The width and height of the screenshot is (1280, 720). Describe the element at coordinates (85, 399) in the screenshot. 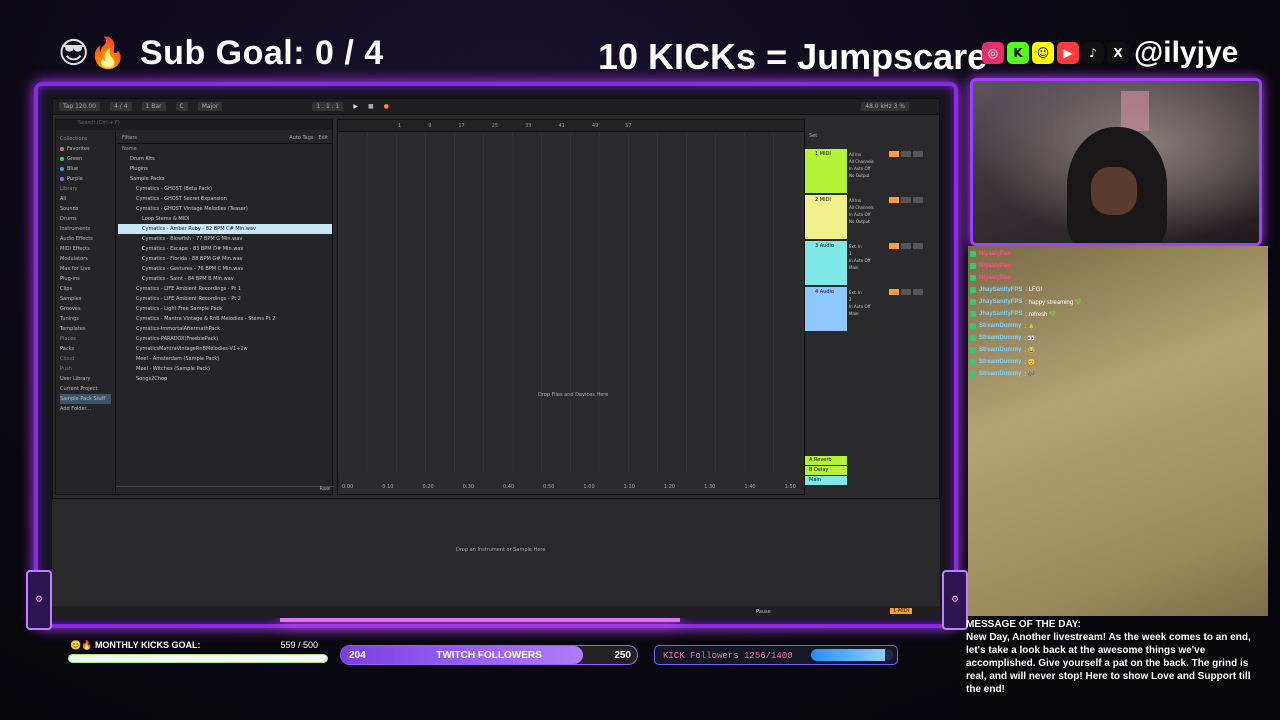

I see `place-sample-pack-stuff: Sample Pack Stuff` at that location.